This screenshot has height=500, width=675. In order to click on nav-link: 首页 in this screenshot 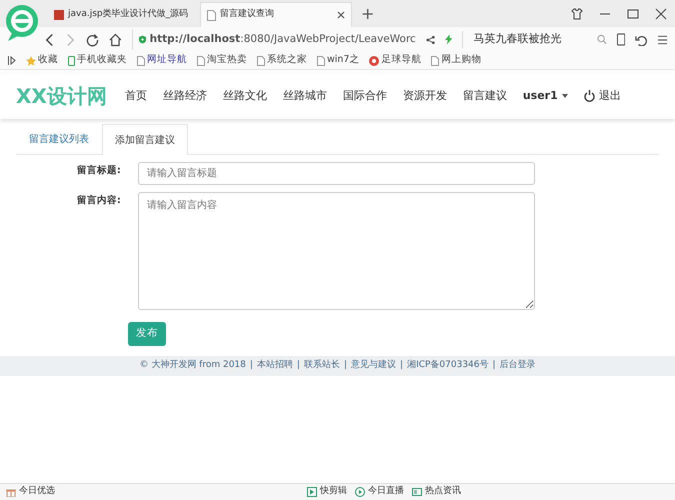, I will do `click(135, 96)`.